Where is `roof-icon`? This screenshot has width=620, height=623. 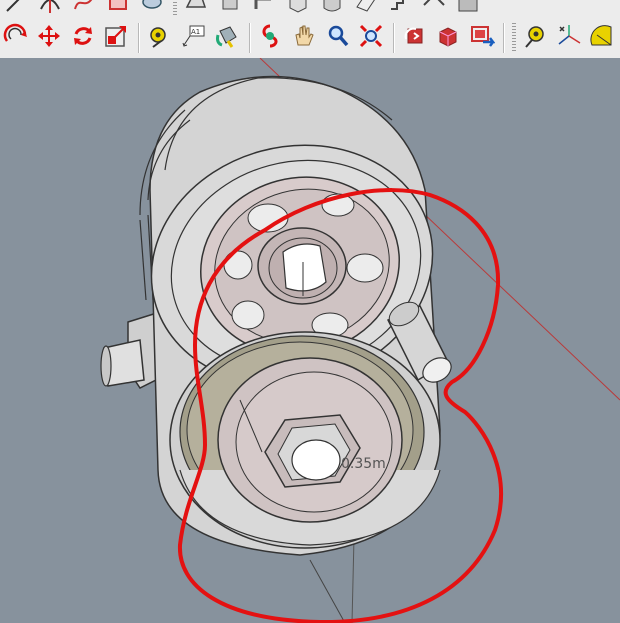 roof-icon is located at coordinates (434, 8).